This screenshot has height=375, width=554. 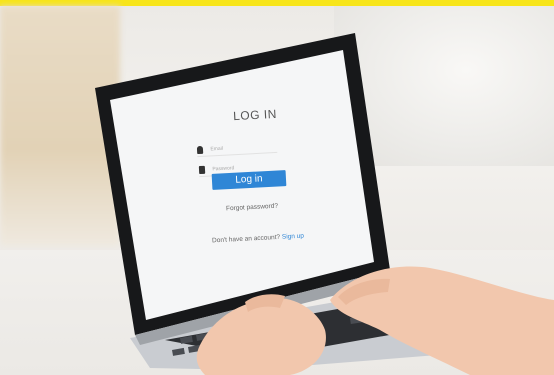 I want to click on email-placeholder: Email, so click(x=217, y=149).